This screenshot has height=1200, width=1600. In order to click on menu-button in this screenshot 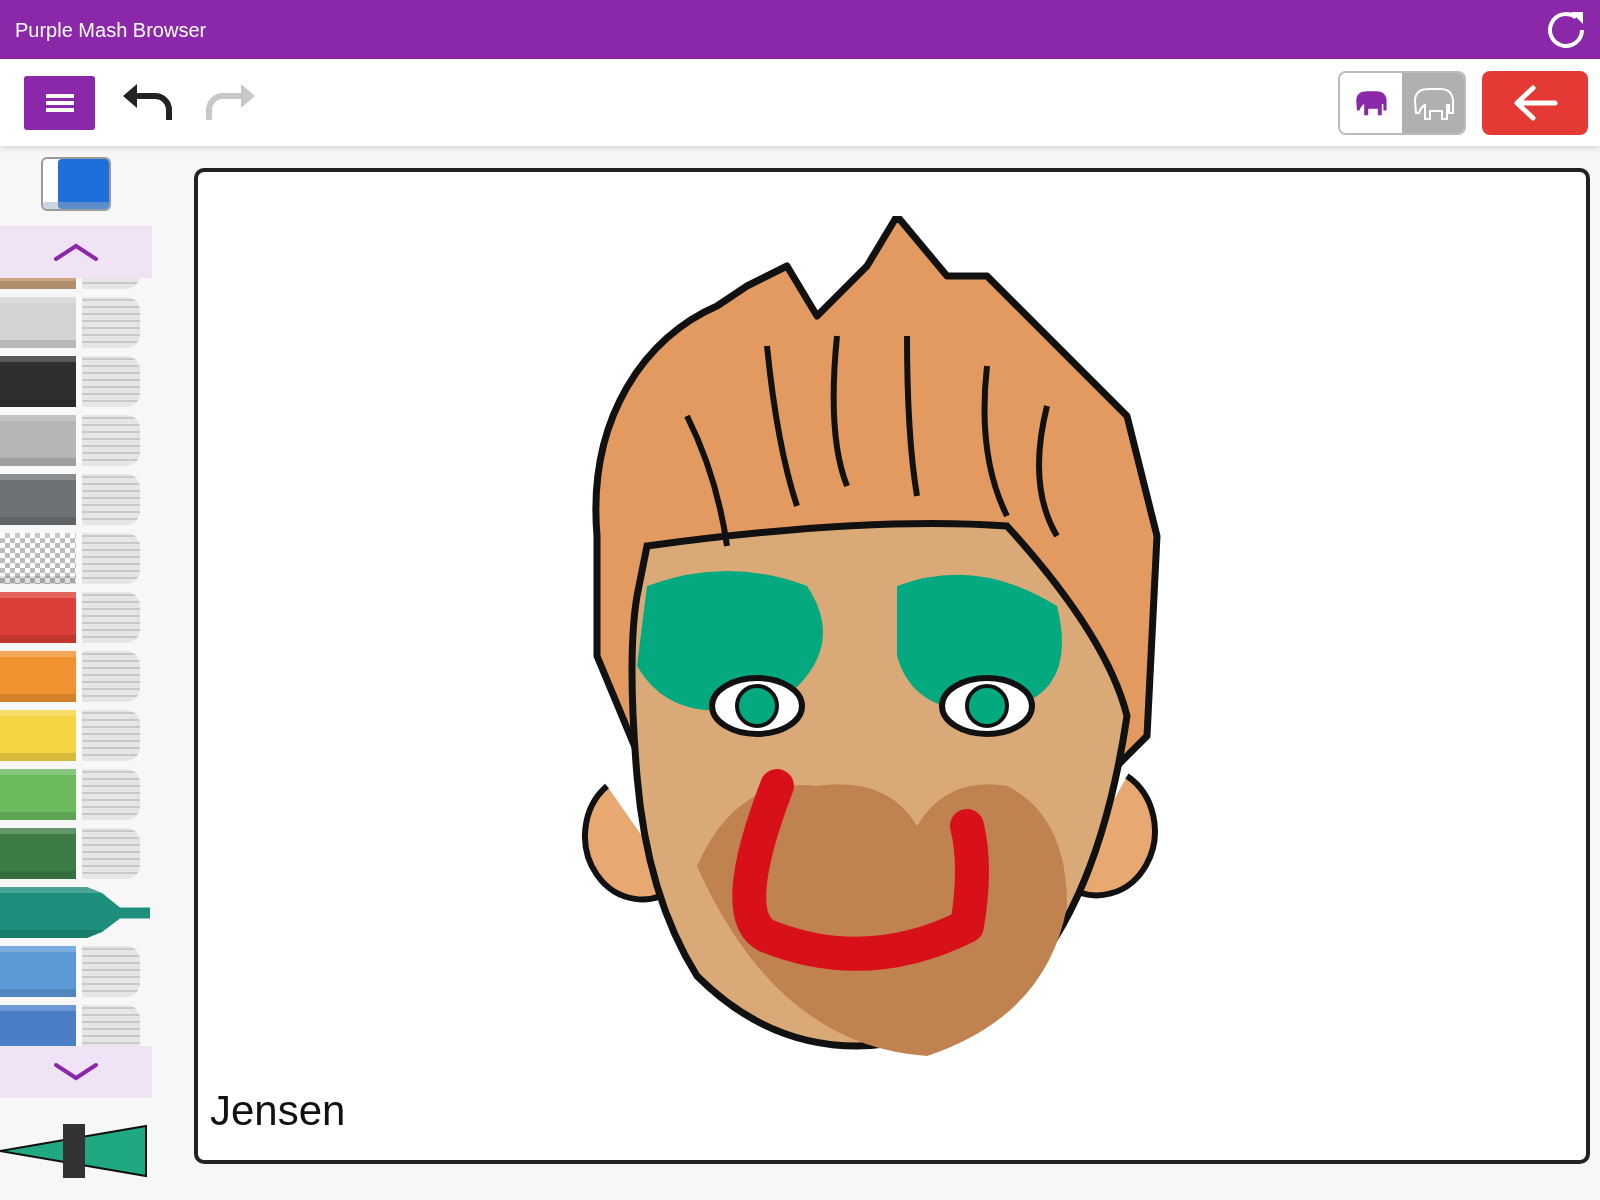, I will do `click(59, 102)`.